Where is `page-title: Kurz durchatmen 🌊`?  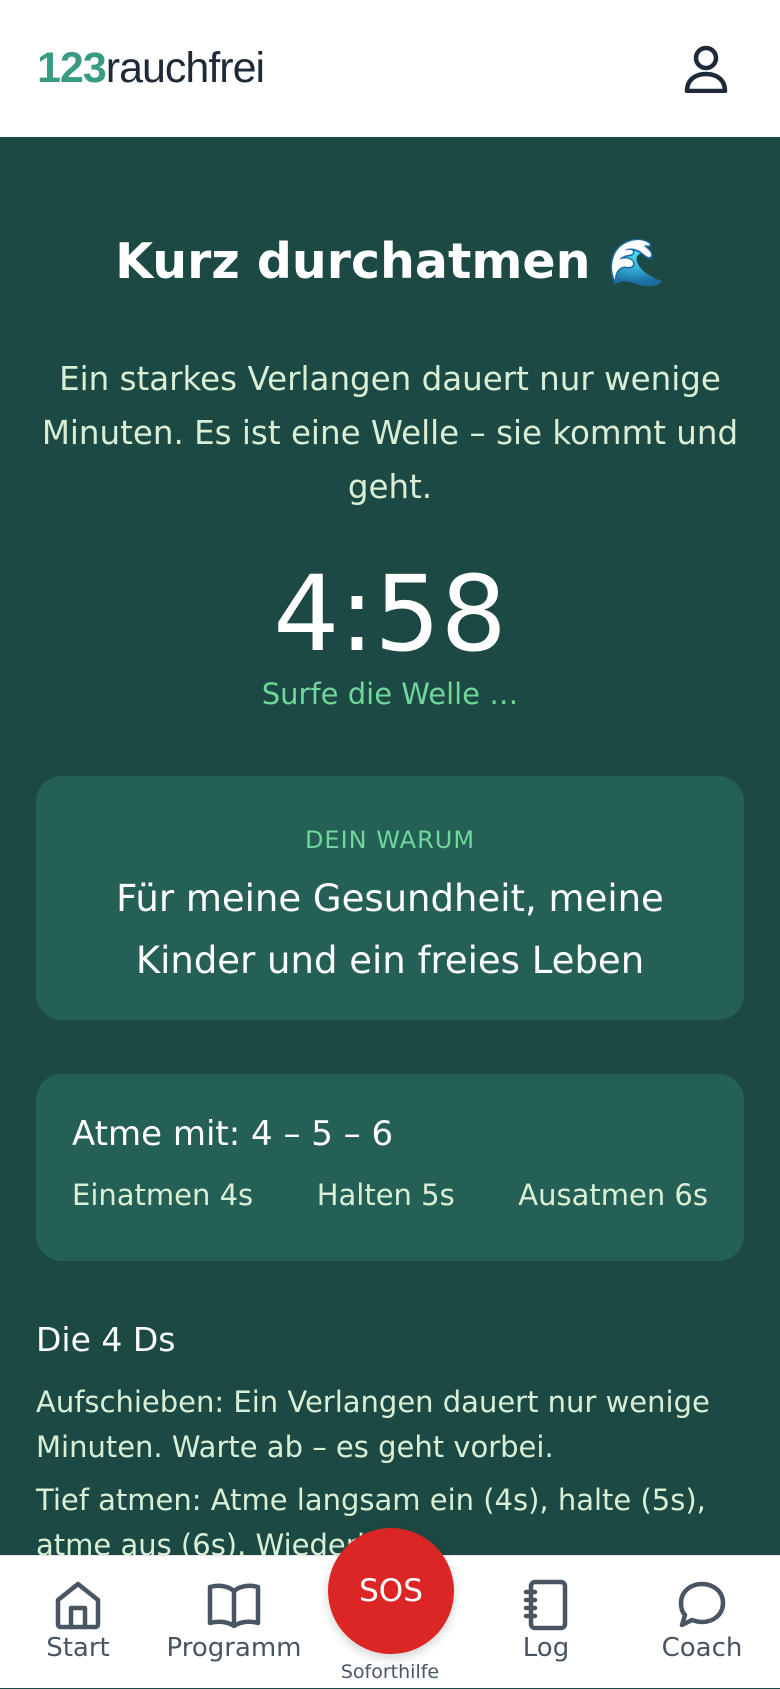
page-title: Kurz durchatmen 🌊 is located at coordinates (390, 262).